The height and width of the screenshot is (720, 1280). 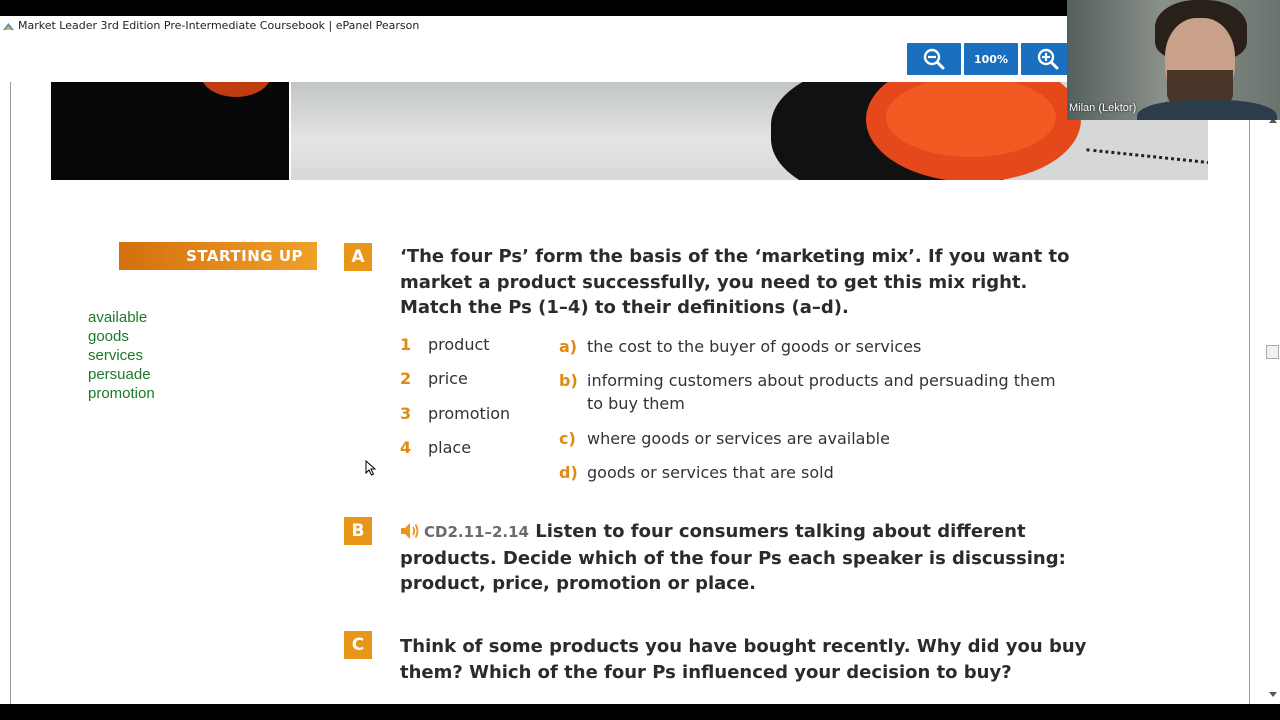 I want to click on speaker-icon, so click(x=410, y=531).